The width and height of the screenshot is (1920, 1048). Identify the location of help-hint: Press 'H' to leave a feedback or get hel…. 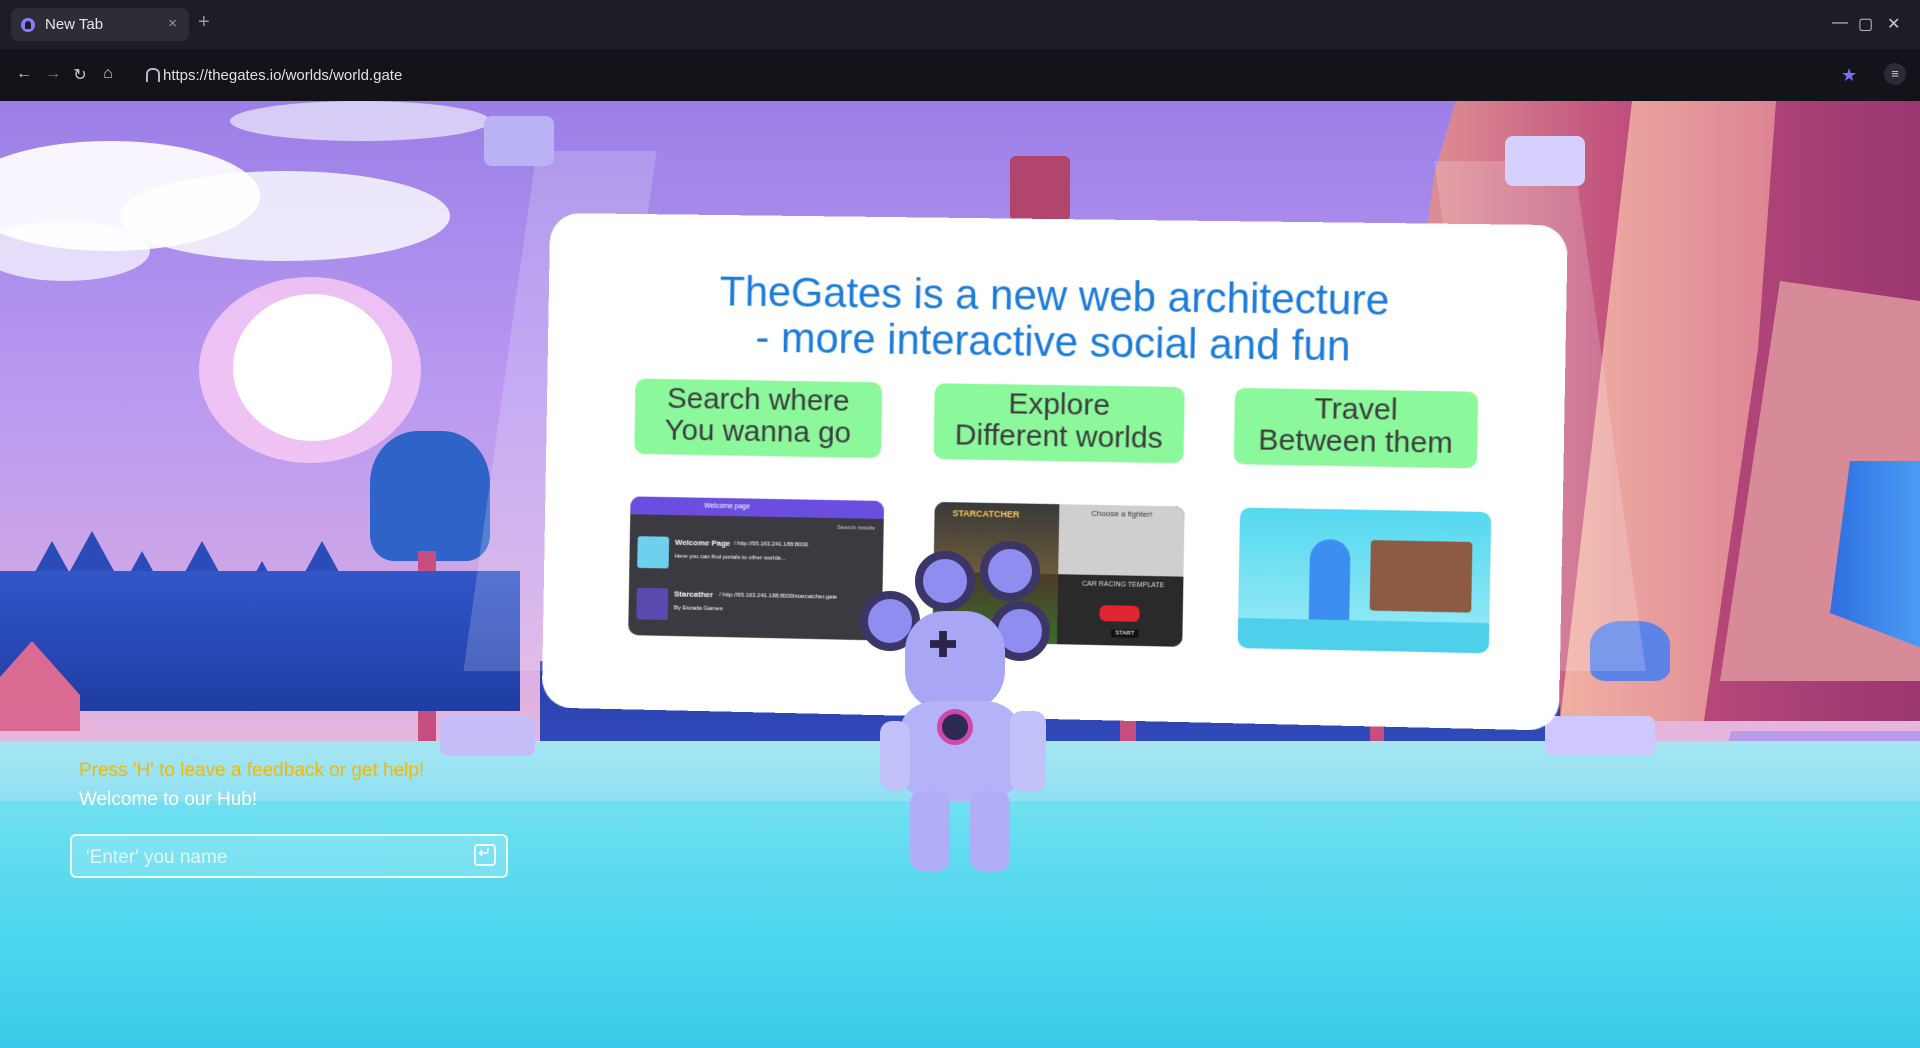
(252, 770).